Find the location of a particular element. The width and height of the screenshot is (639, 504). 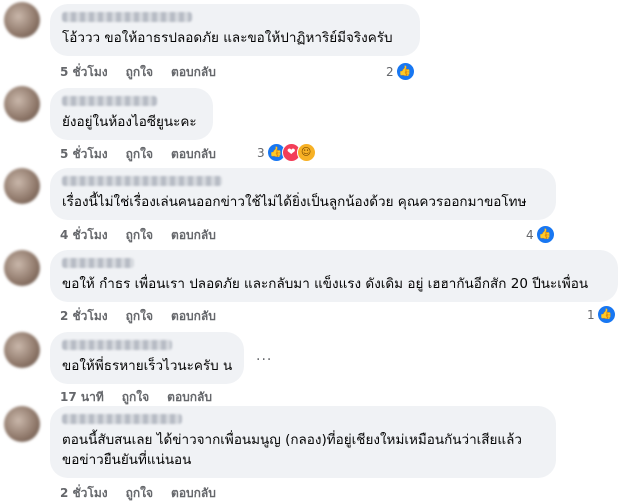

reaction-summary: 3 👍 ❤ ☺ is located at coordinates (286, 152).